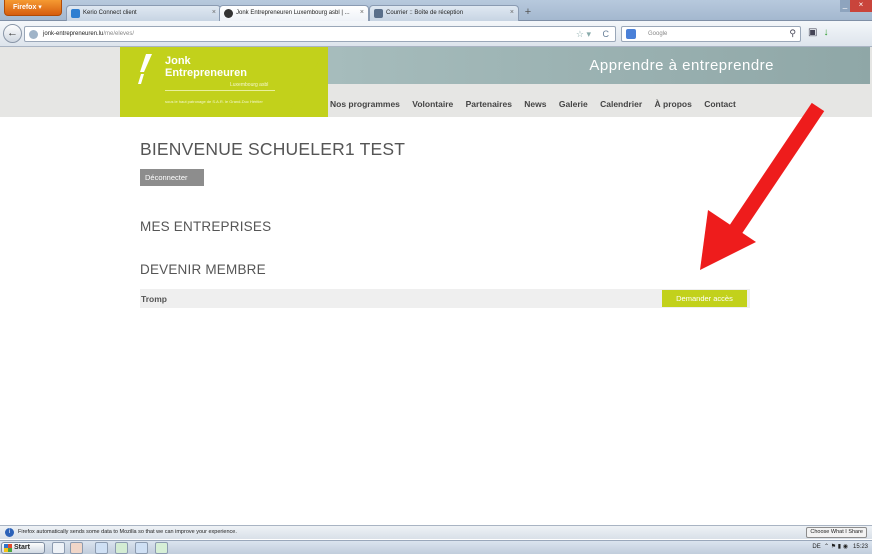 The height and width of the screenshot is (554, 872). What do you see at coordinates (172, 177) in the screenshot?
I see `logout-button: Déconnecter` at bounding box center [172, 177].